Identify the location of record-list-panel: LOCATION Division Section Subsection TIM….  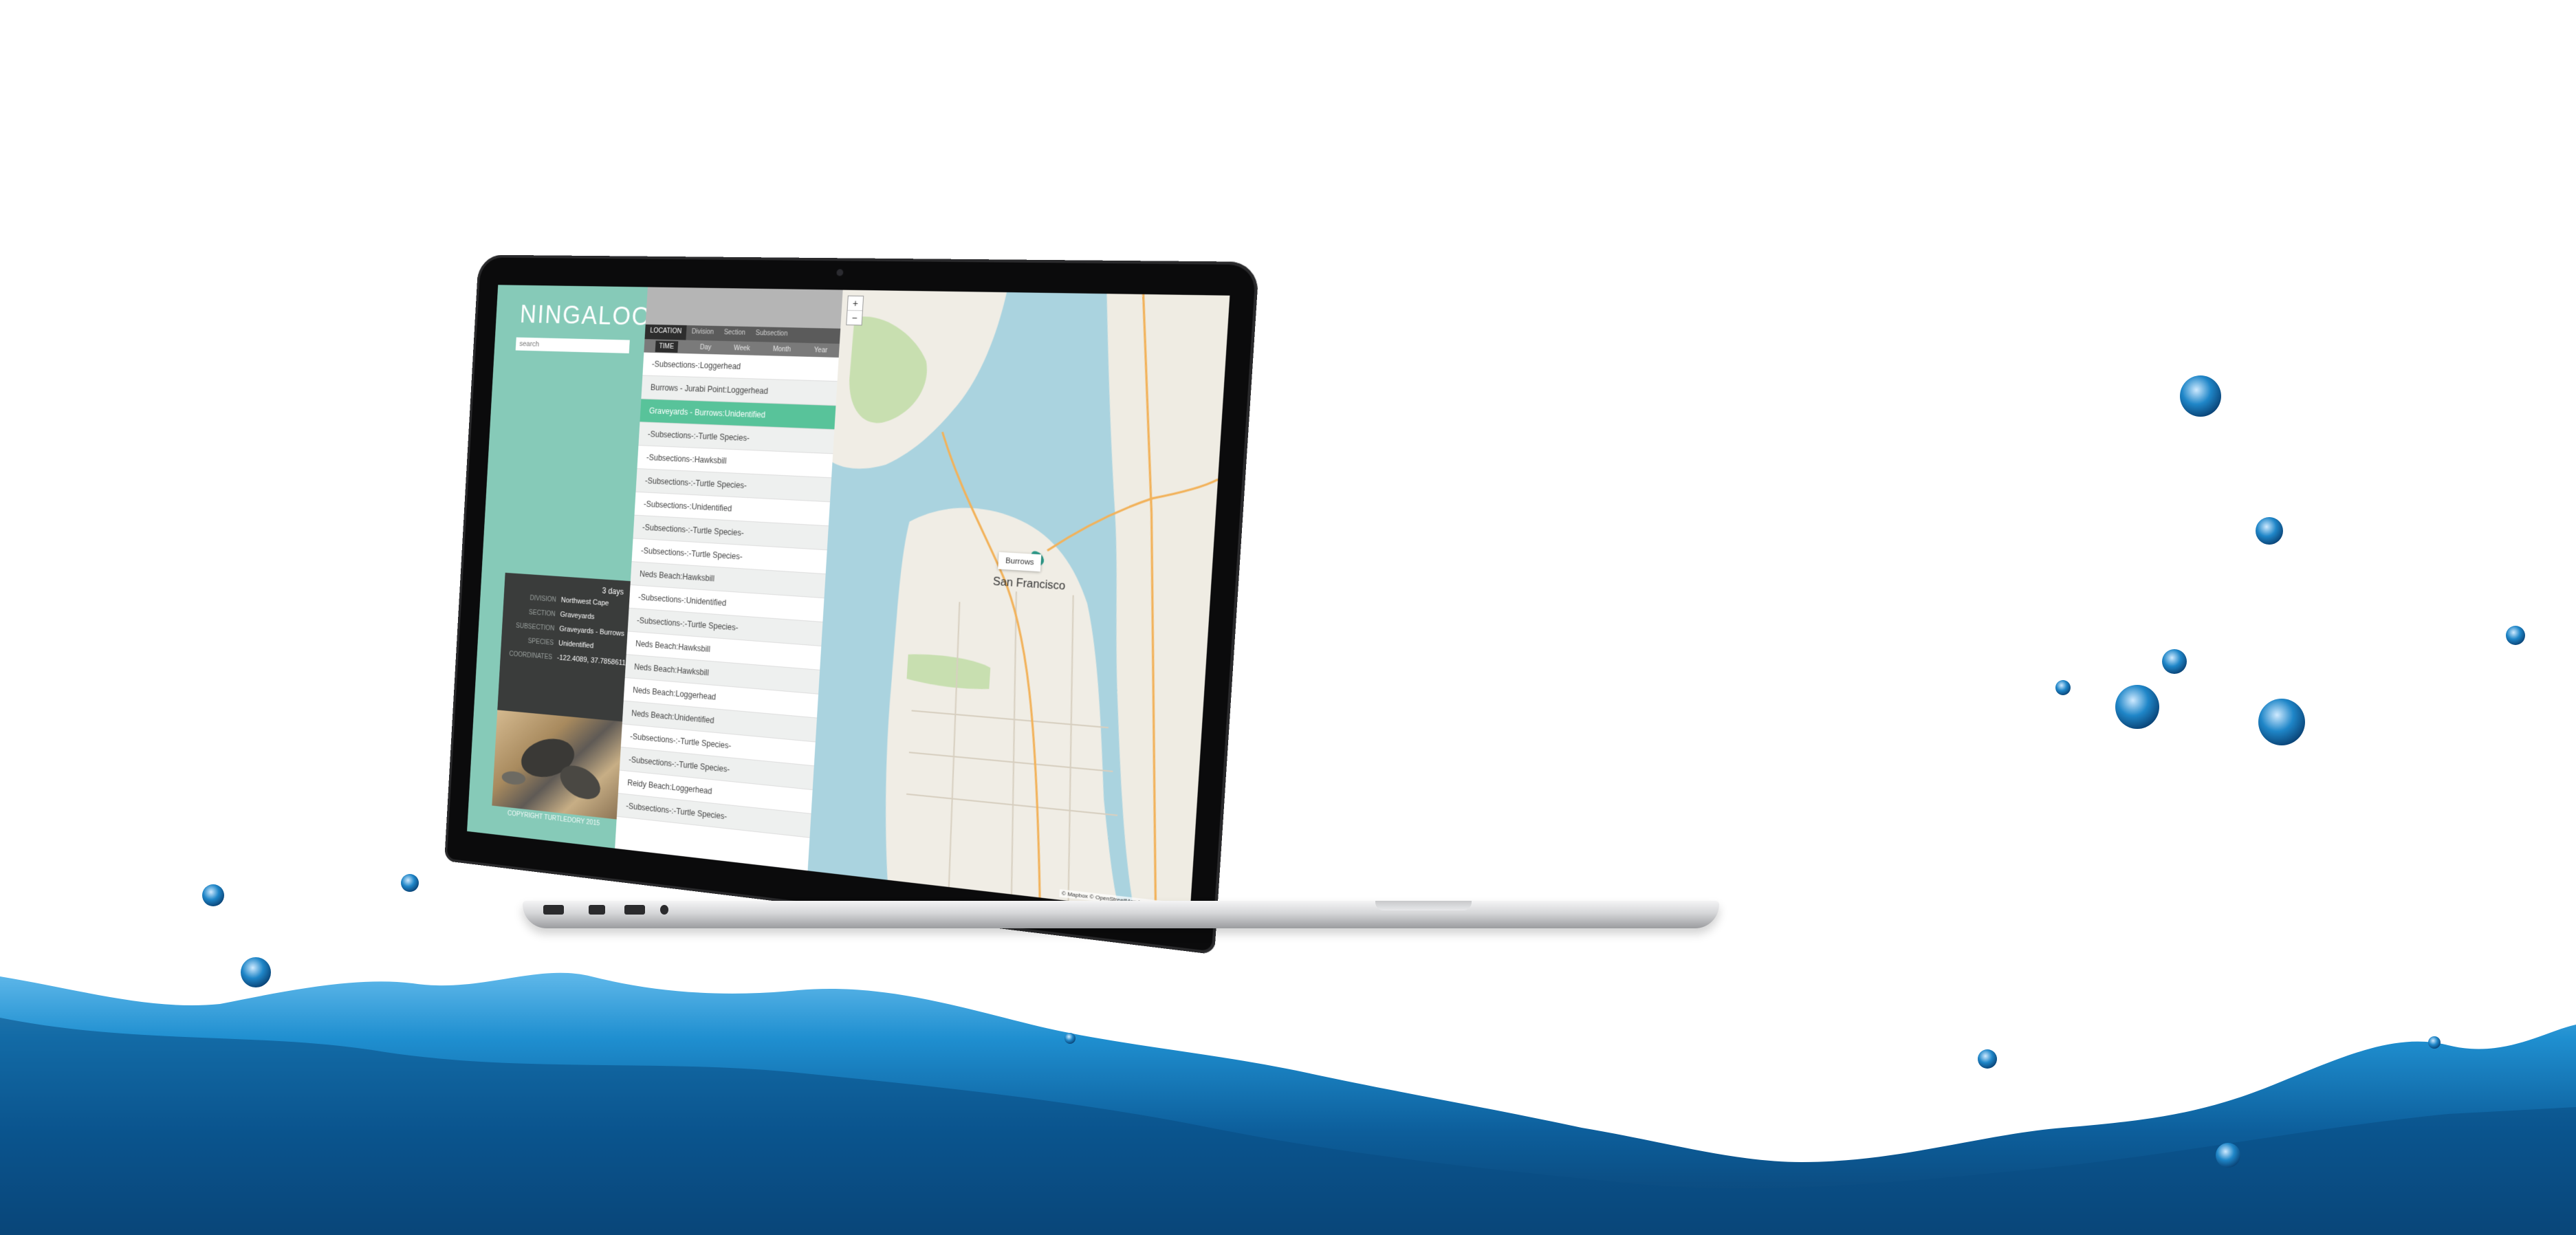
(728, 579).